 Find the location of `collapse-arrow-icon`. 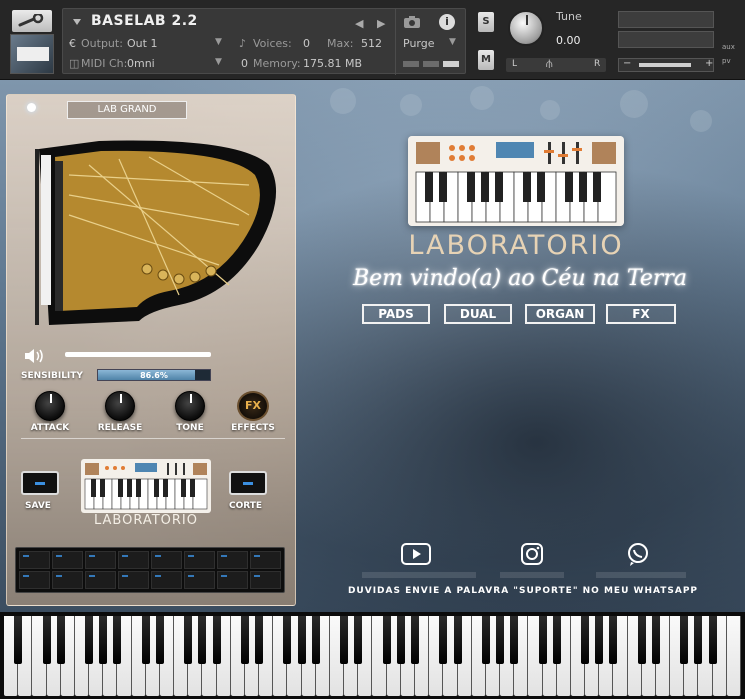

collapse-arrow-icon is located at coordinates (77, 22).